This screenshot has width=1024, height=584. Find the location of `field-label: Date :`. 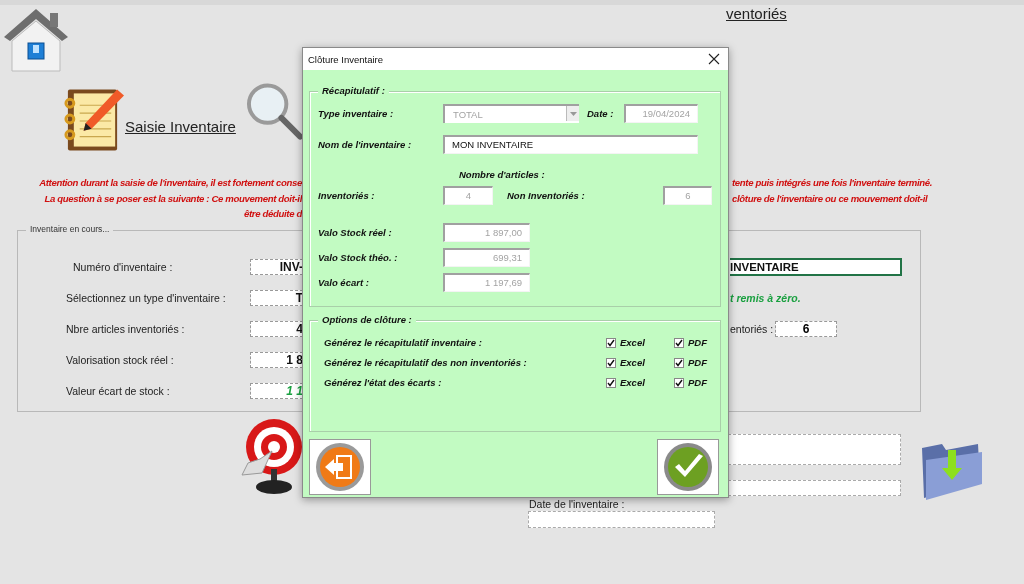

field-label: Date : is located at coordinates (600, 113).